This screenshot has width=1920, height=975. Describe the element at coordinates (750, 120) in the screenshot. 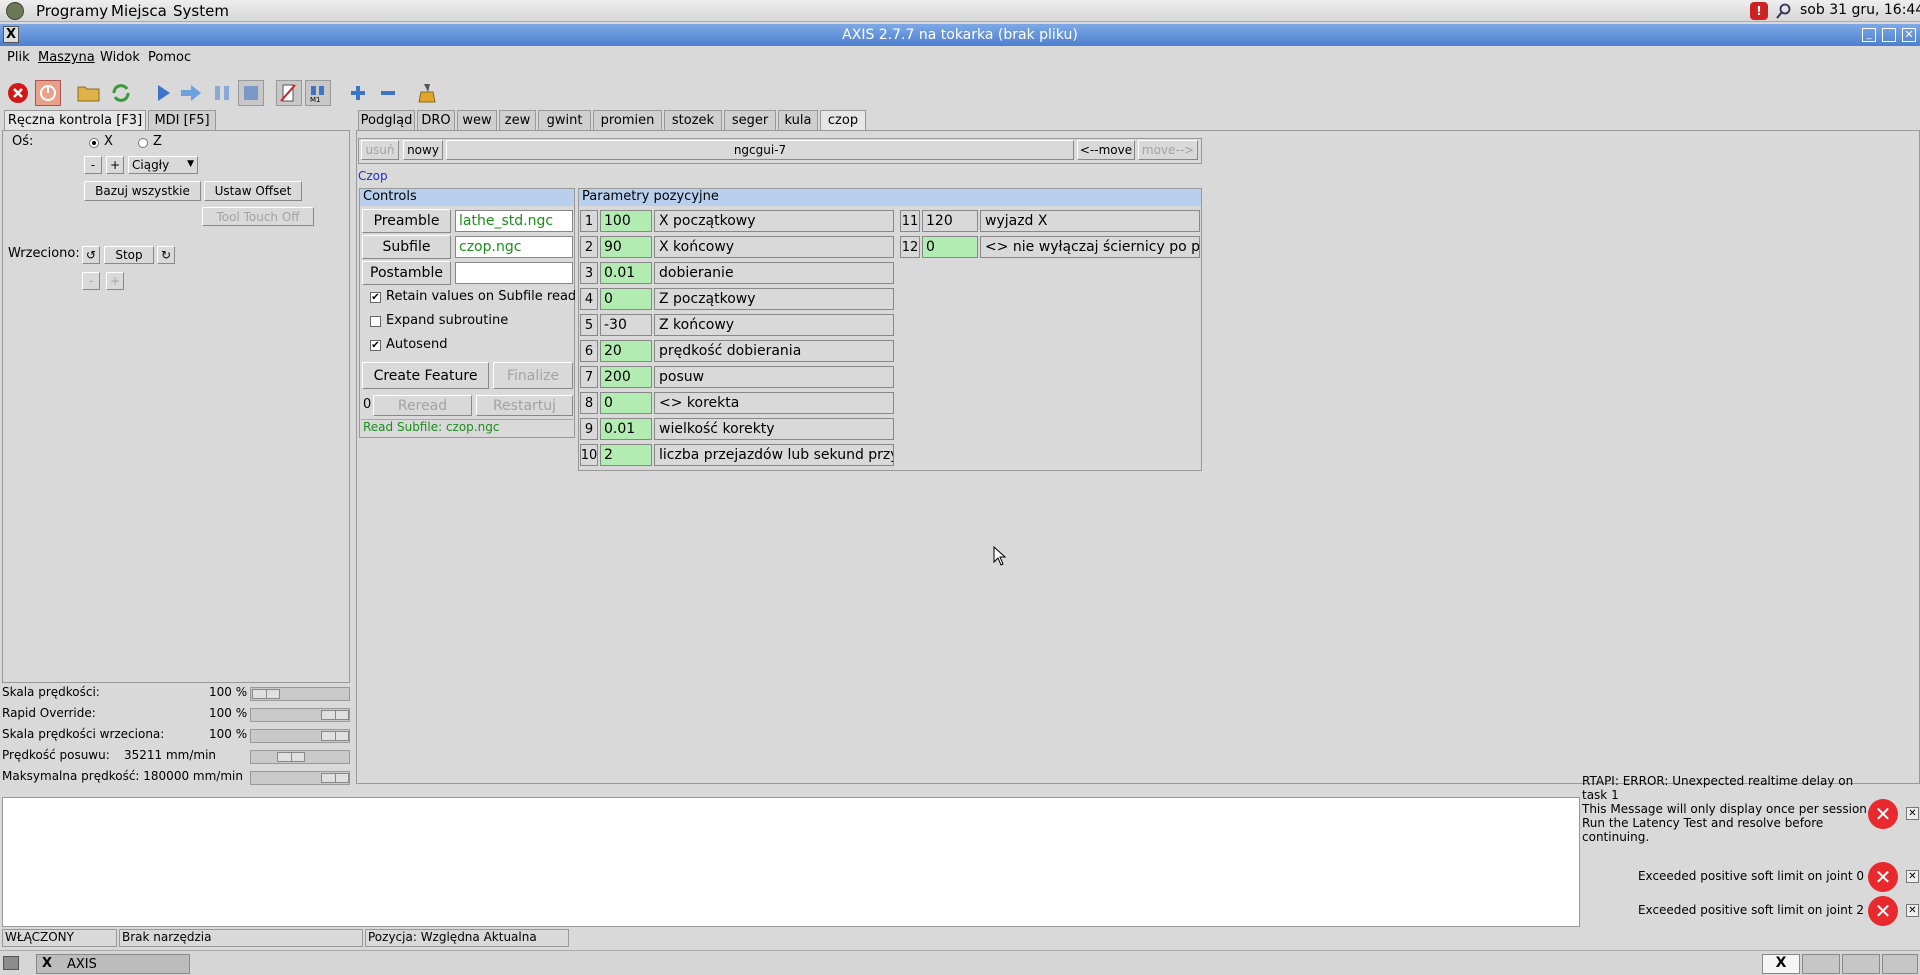

I see `tab-seger: seger` at that location.